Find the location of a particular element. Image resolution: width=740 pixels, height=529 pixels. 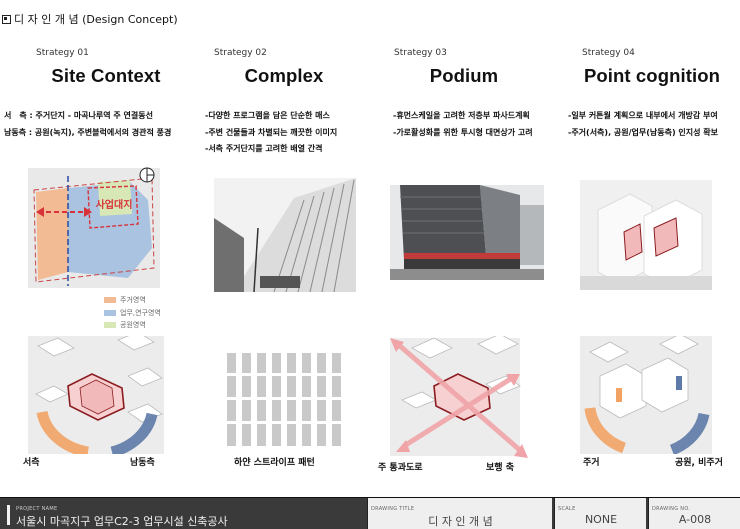

strategy-02: Strategy 02 Complex is located at coordinates (284, 67).